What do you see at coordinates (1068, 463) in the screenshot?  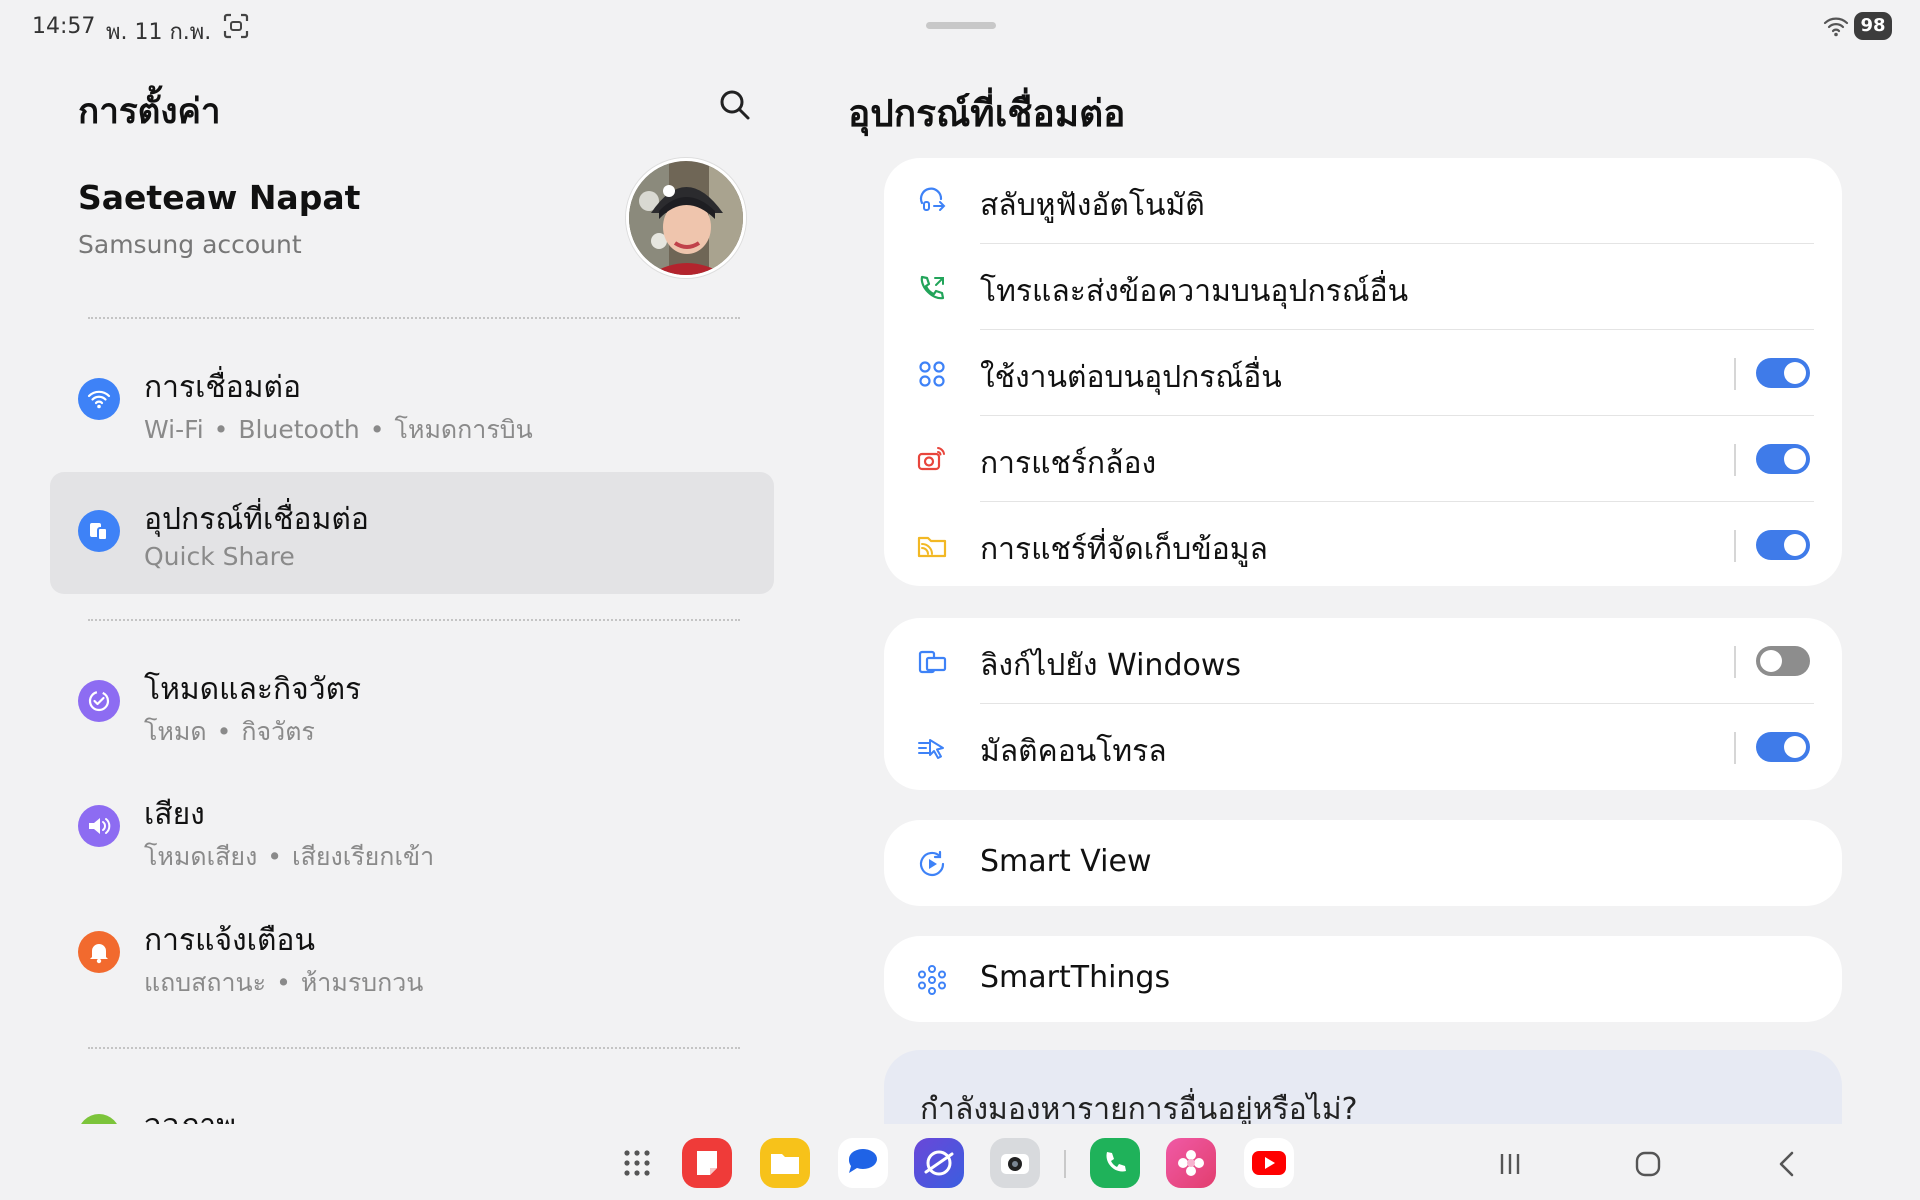 I see `row-label: การแชร์กล้อง` at bounding box center [1068, 463].